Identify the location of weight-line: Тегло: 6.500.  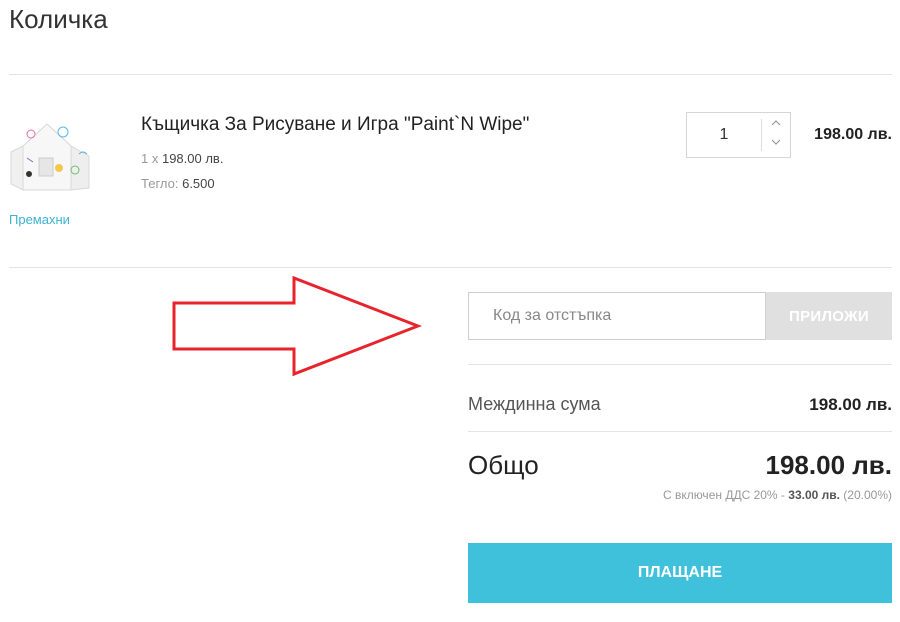
(178, 183).